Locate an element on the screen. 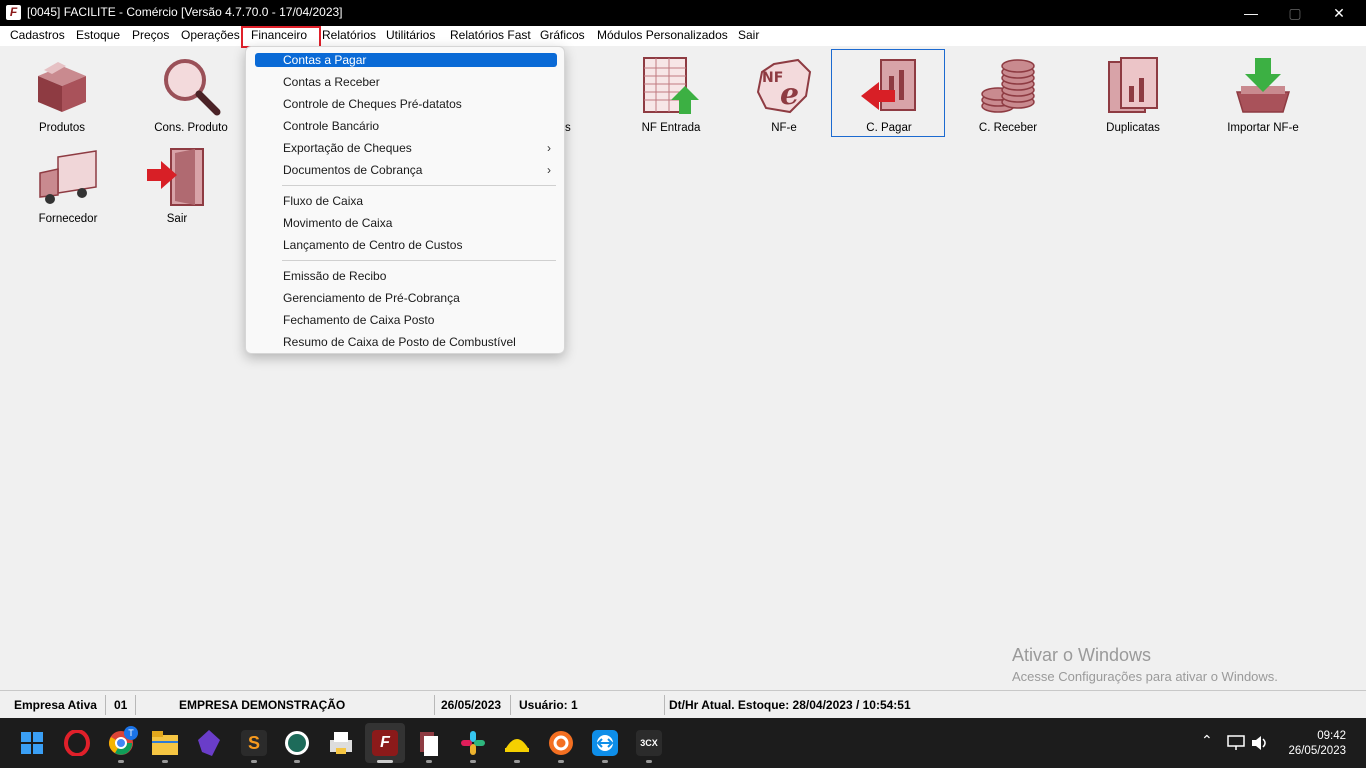 The image size is (1366, 768). menu-item-documentos-cobranca: Documentos de Cobrança › is located at coordinates (406, 170).